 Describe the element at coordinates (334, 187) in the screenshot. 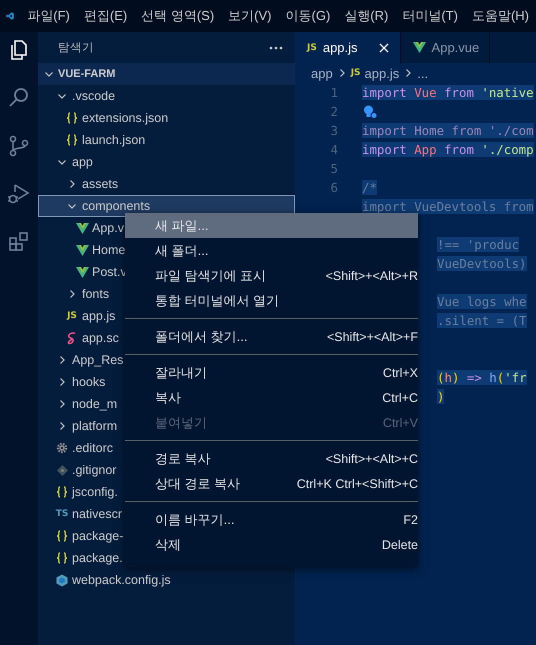

I see `line-number: 6` at that location.